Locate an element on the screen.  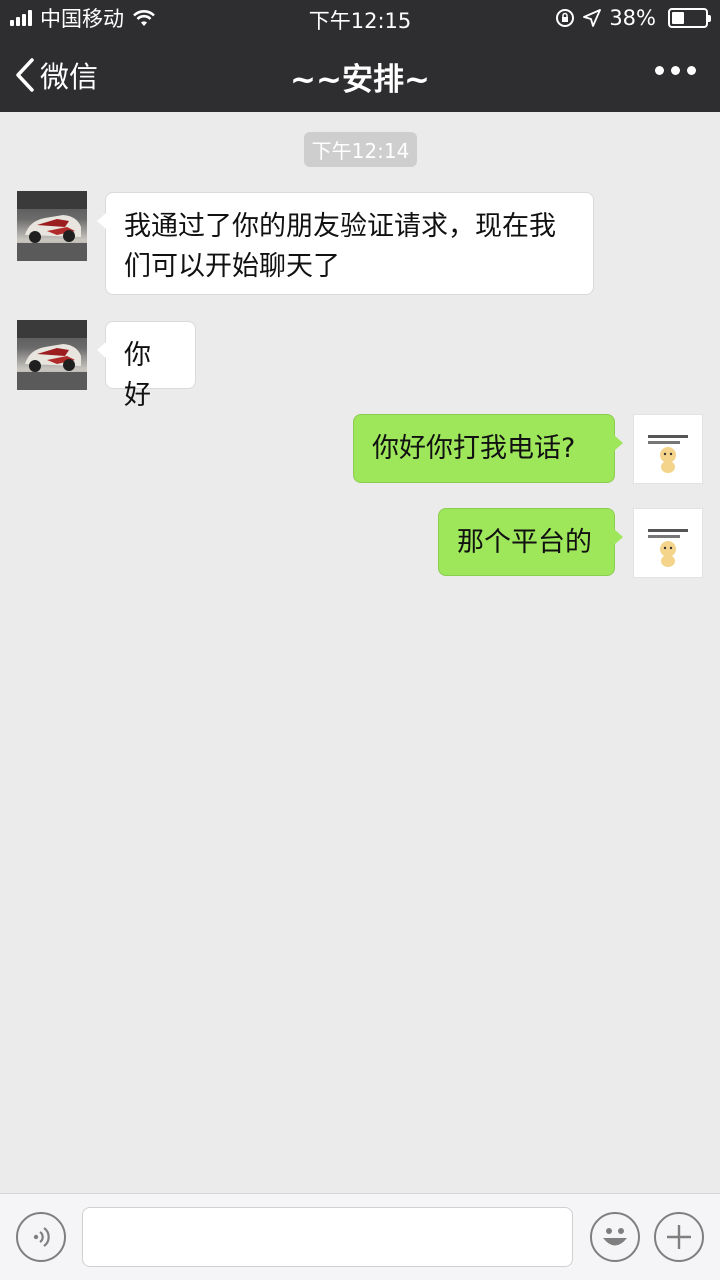
message-bubble-3: 你好你打我电话? is located at coordinates (488, 448).